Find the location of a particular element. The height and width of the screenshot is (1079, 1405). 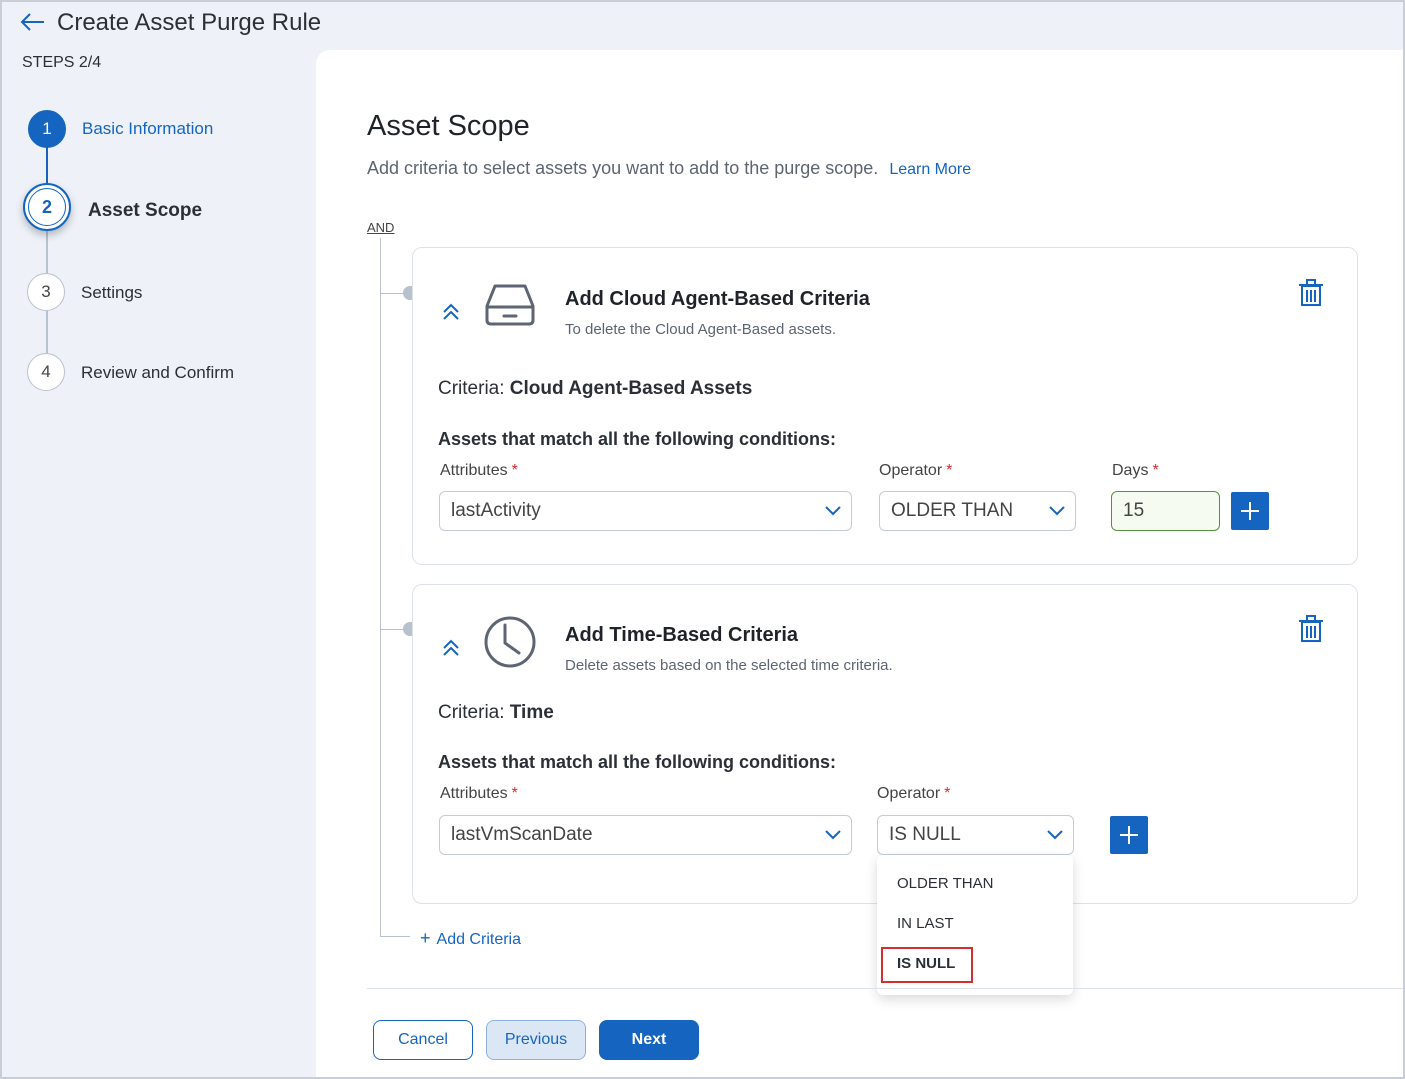

step-1-circle: 1 is located at coordinates (47, 129).